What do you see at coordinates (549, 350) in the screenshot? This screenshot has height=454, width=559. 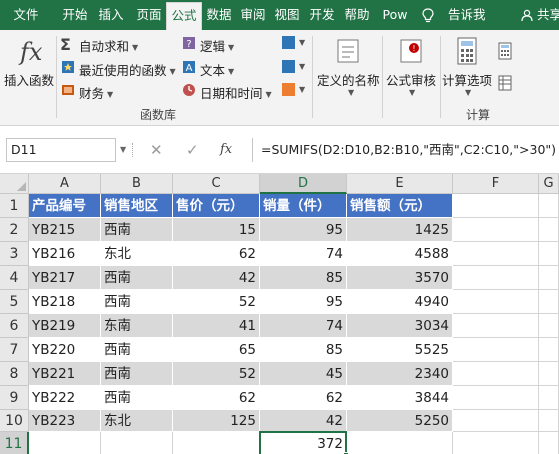 I see `cell-g7` at bounding box center [549, 350].